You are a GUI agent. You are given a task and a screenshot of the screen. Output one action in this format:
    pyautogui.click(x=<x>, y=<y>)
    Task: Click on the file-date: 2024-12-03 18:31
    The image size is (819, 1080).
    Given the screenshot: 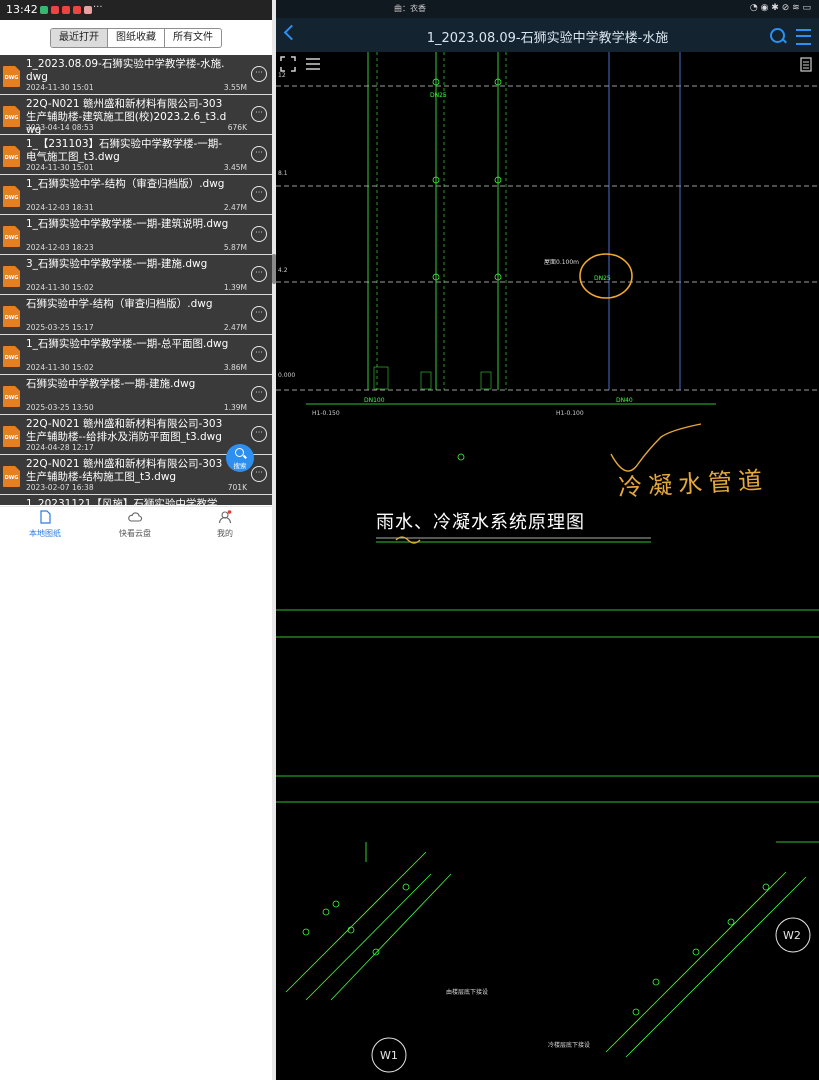 What is the action you would take?
    pyautogui.click(x=60, y=207)
    